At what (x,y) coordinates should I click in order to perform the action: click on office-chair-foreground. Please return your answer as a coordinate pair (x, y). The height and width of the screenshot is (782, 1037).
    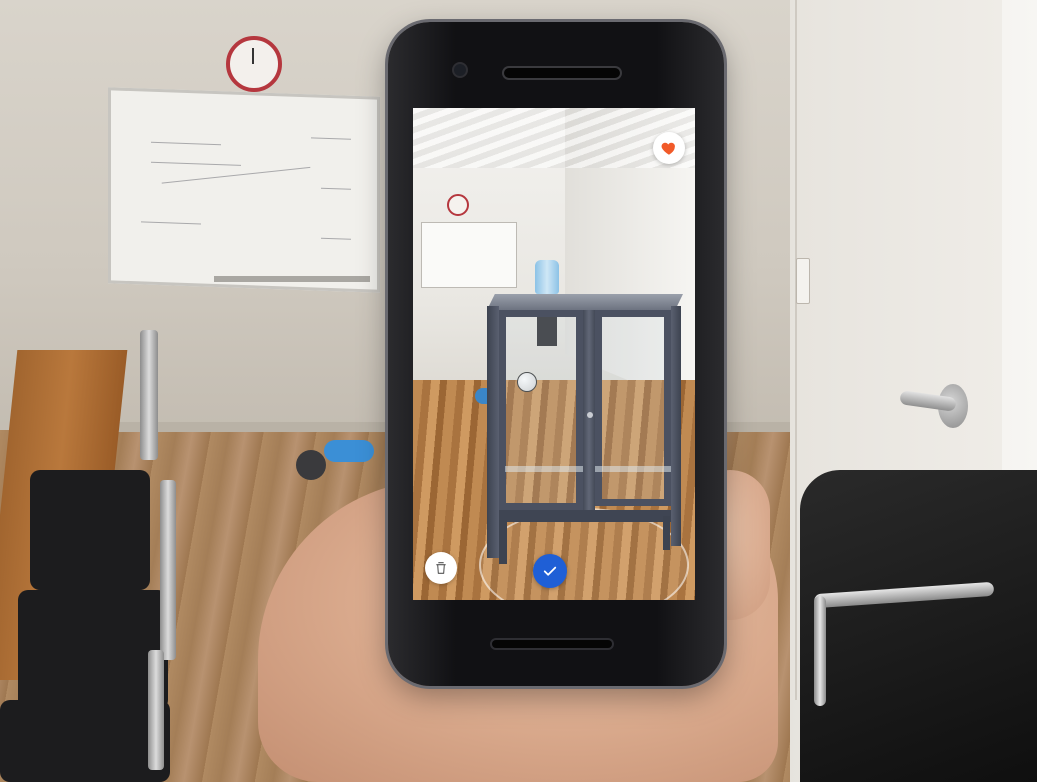
    Looking at the image, I should click on (918, 626).